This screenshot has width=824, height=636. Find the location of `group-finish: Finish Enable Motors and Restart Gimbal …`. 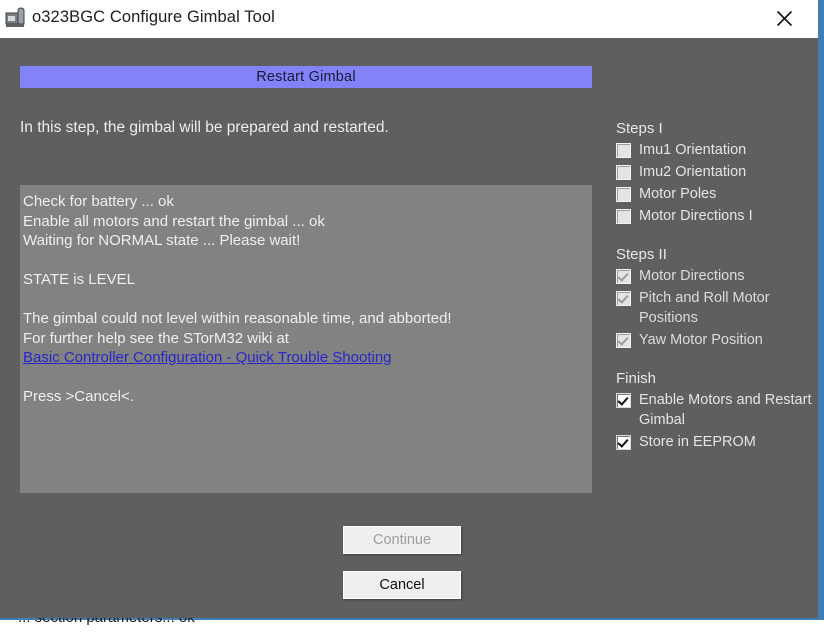

group-finish: Finish Enable Motors and Restart Gimbal … is located at coordinates (716, 411).